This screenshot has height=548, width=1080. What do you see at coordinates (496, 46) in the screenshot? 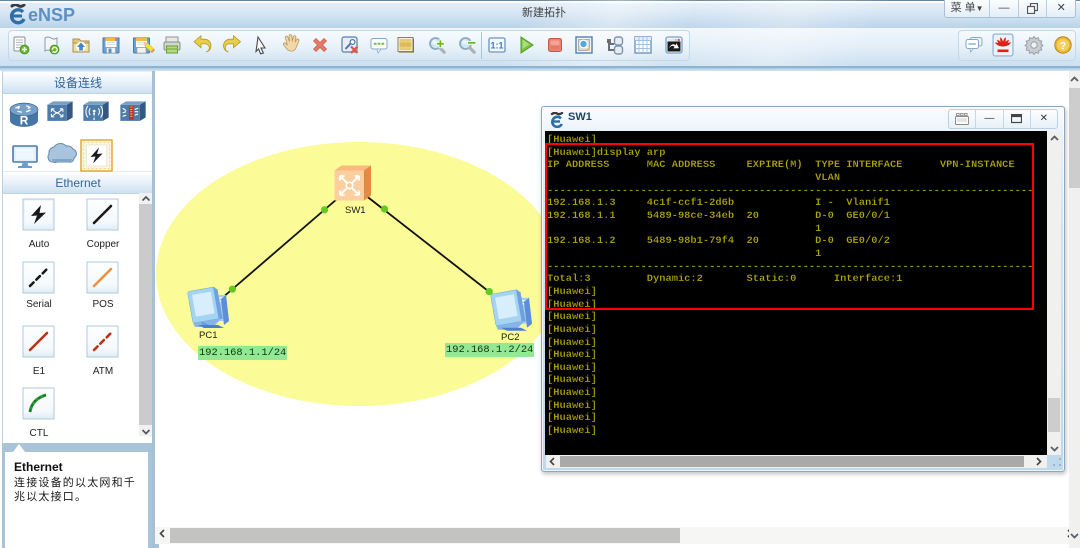
I see `svg-text: 1:1` at bounding box center [496, 46].